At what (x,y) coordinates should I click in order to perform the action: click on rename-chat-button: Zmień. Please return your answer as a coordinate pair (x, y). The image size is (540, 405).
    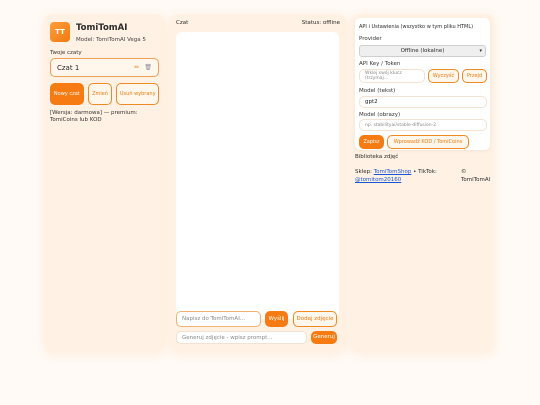
    Looking at the image, I should click on (100, 94).